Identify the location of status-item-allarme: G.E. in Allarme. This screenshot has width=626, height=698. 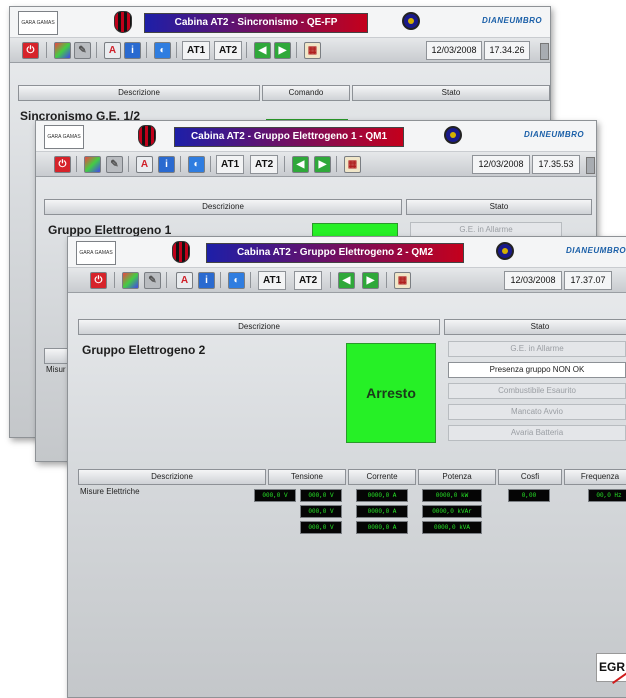
(537, 349).